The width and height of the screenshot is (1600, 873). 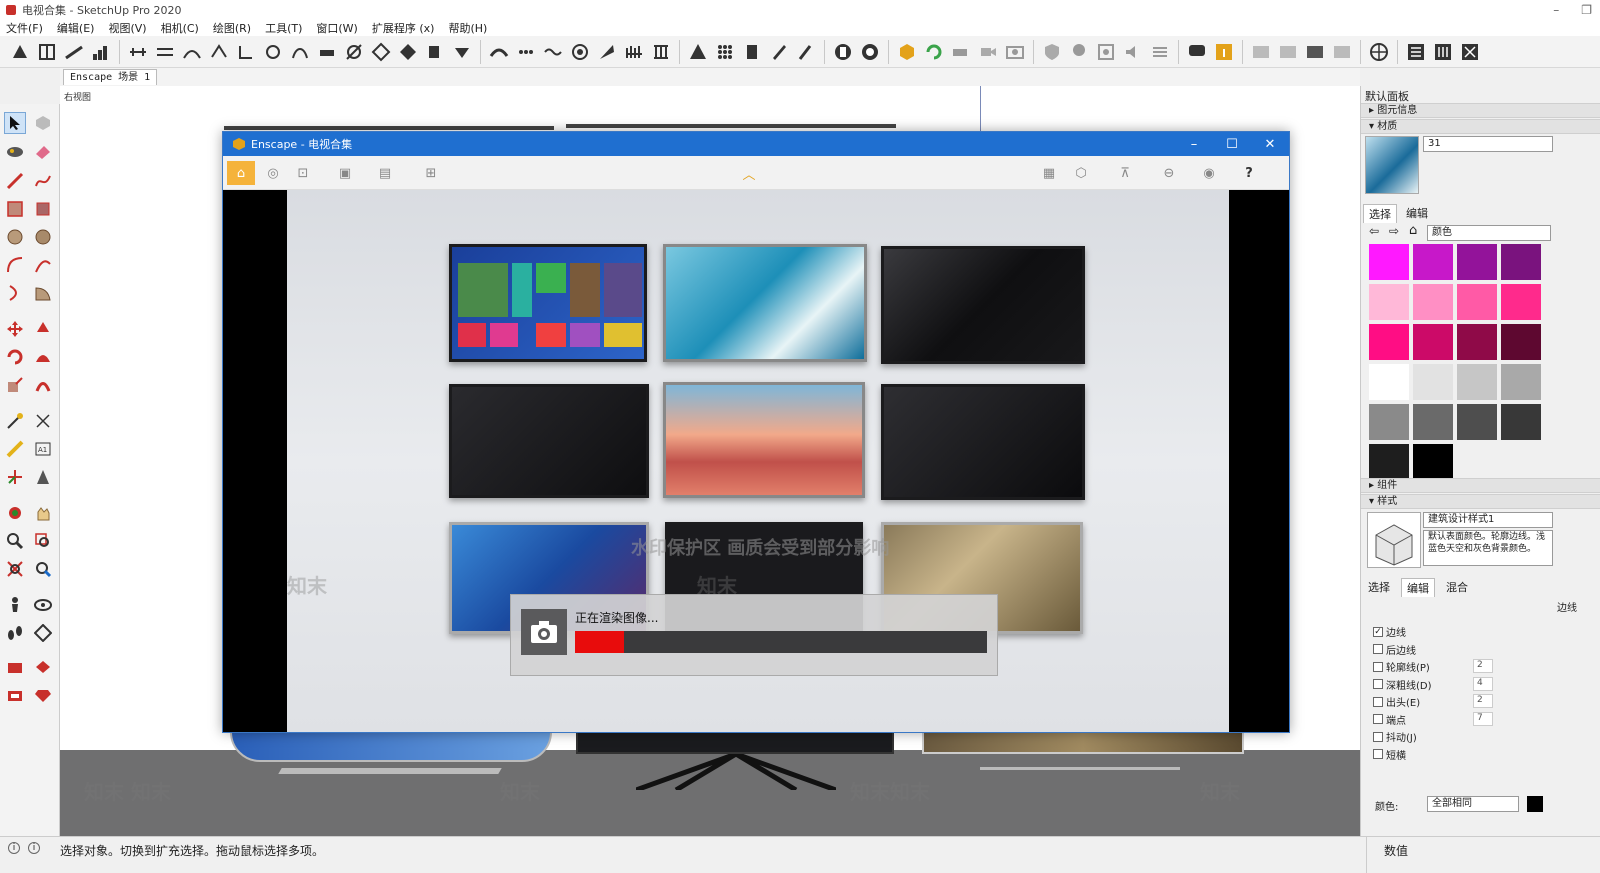 What do you see at coordinates (43, 123) in the screenshot?
I see `component-icon` at bounding box center [43, 123].